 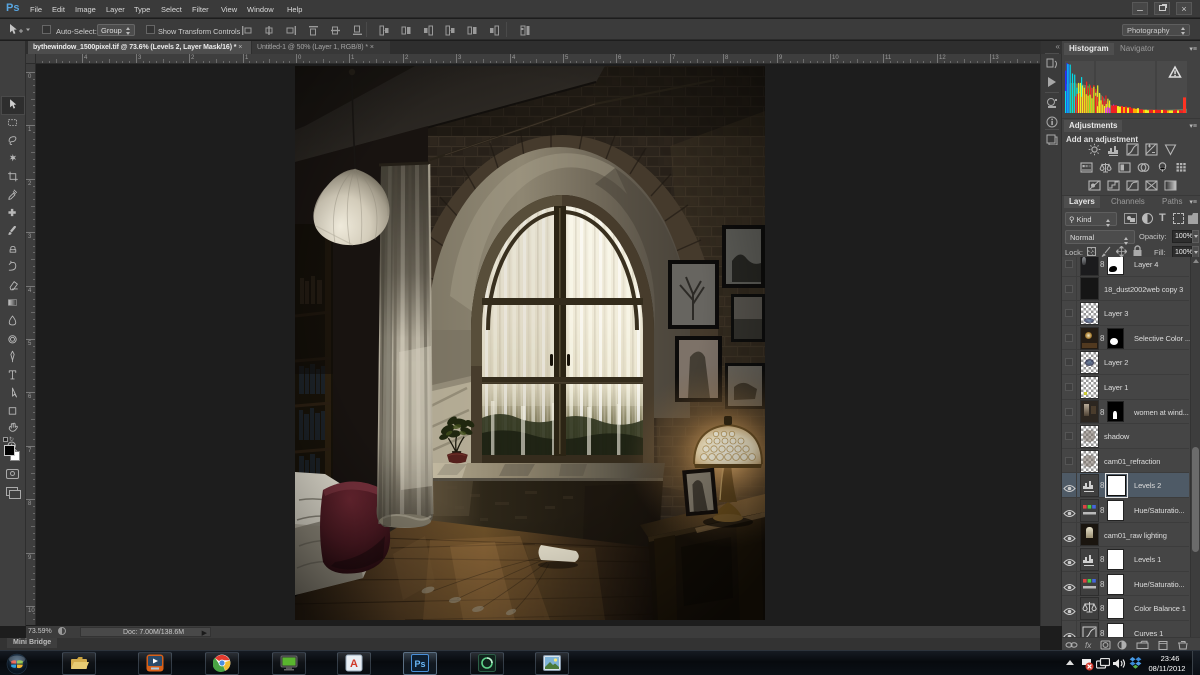 I want to click on svg-text: fx, so click(x=1088, y=645).